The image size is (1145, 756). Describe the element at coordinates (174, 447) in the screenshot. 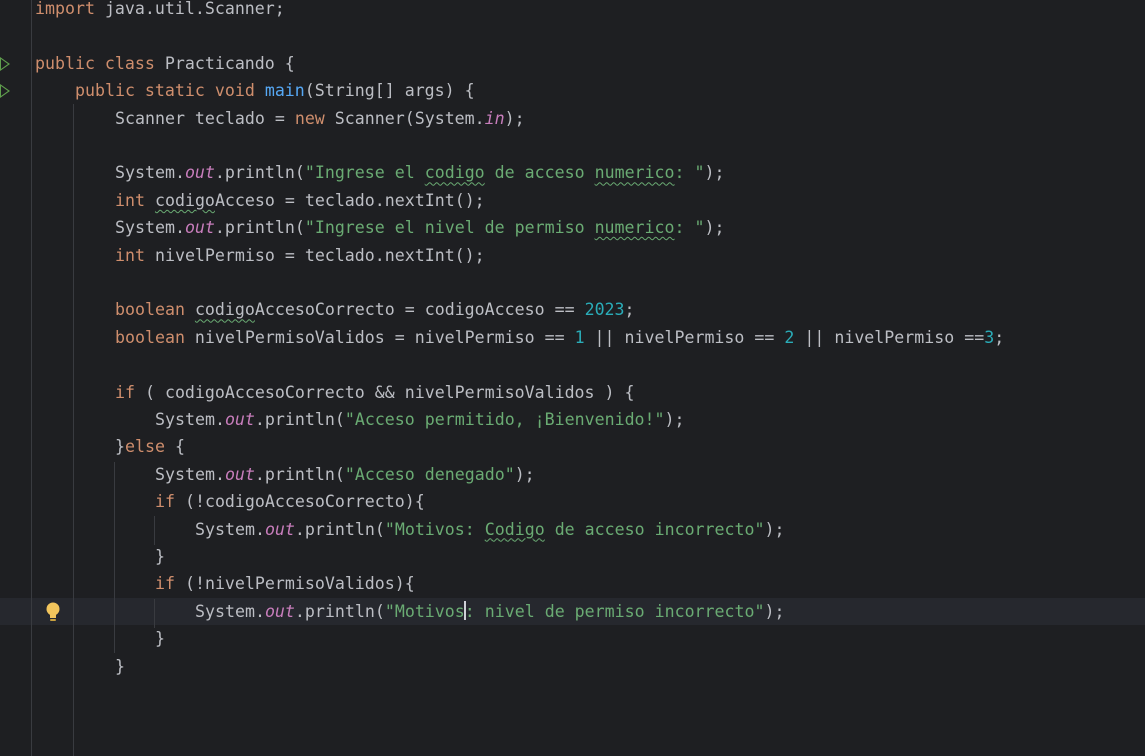

I see `code-token: {` at that location.